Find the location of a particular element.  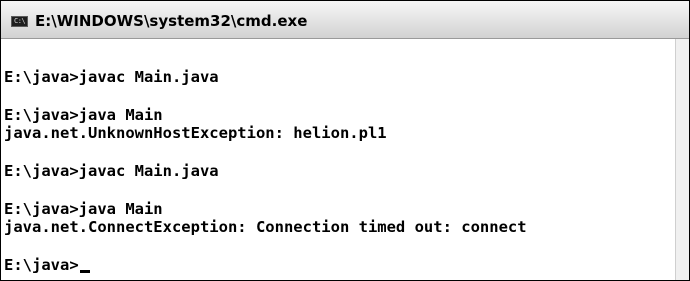

prompt-text: E:\java> is located at coordinates (41, 265).